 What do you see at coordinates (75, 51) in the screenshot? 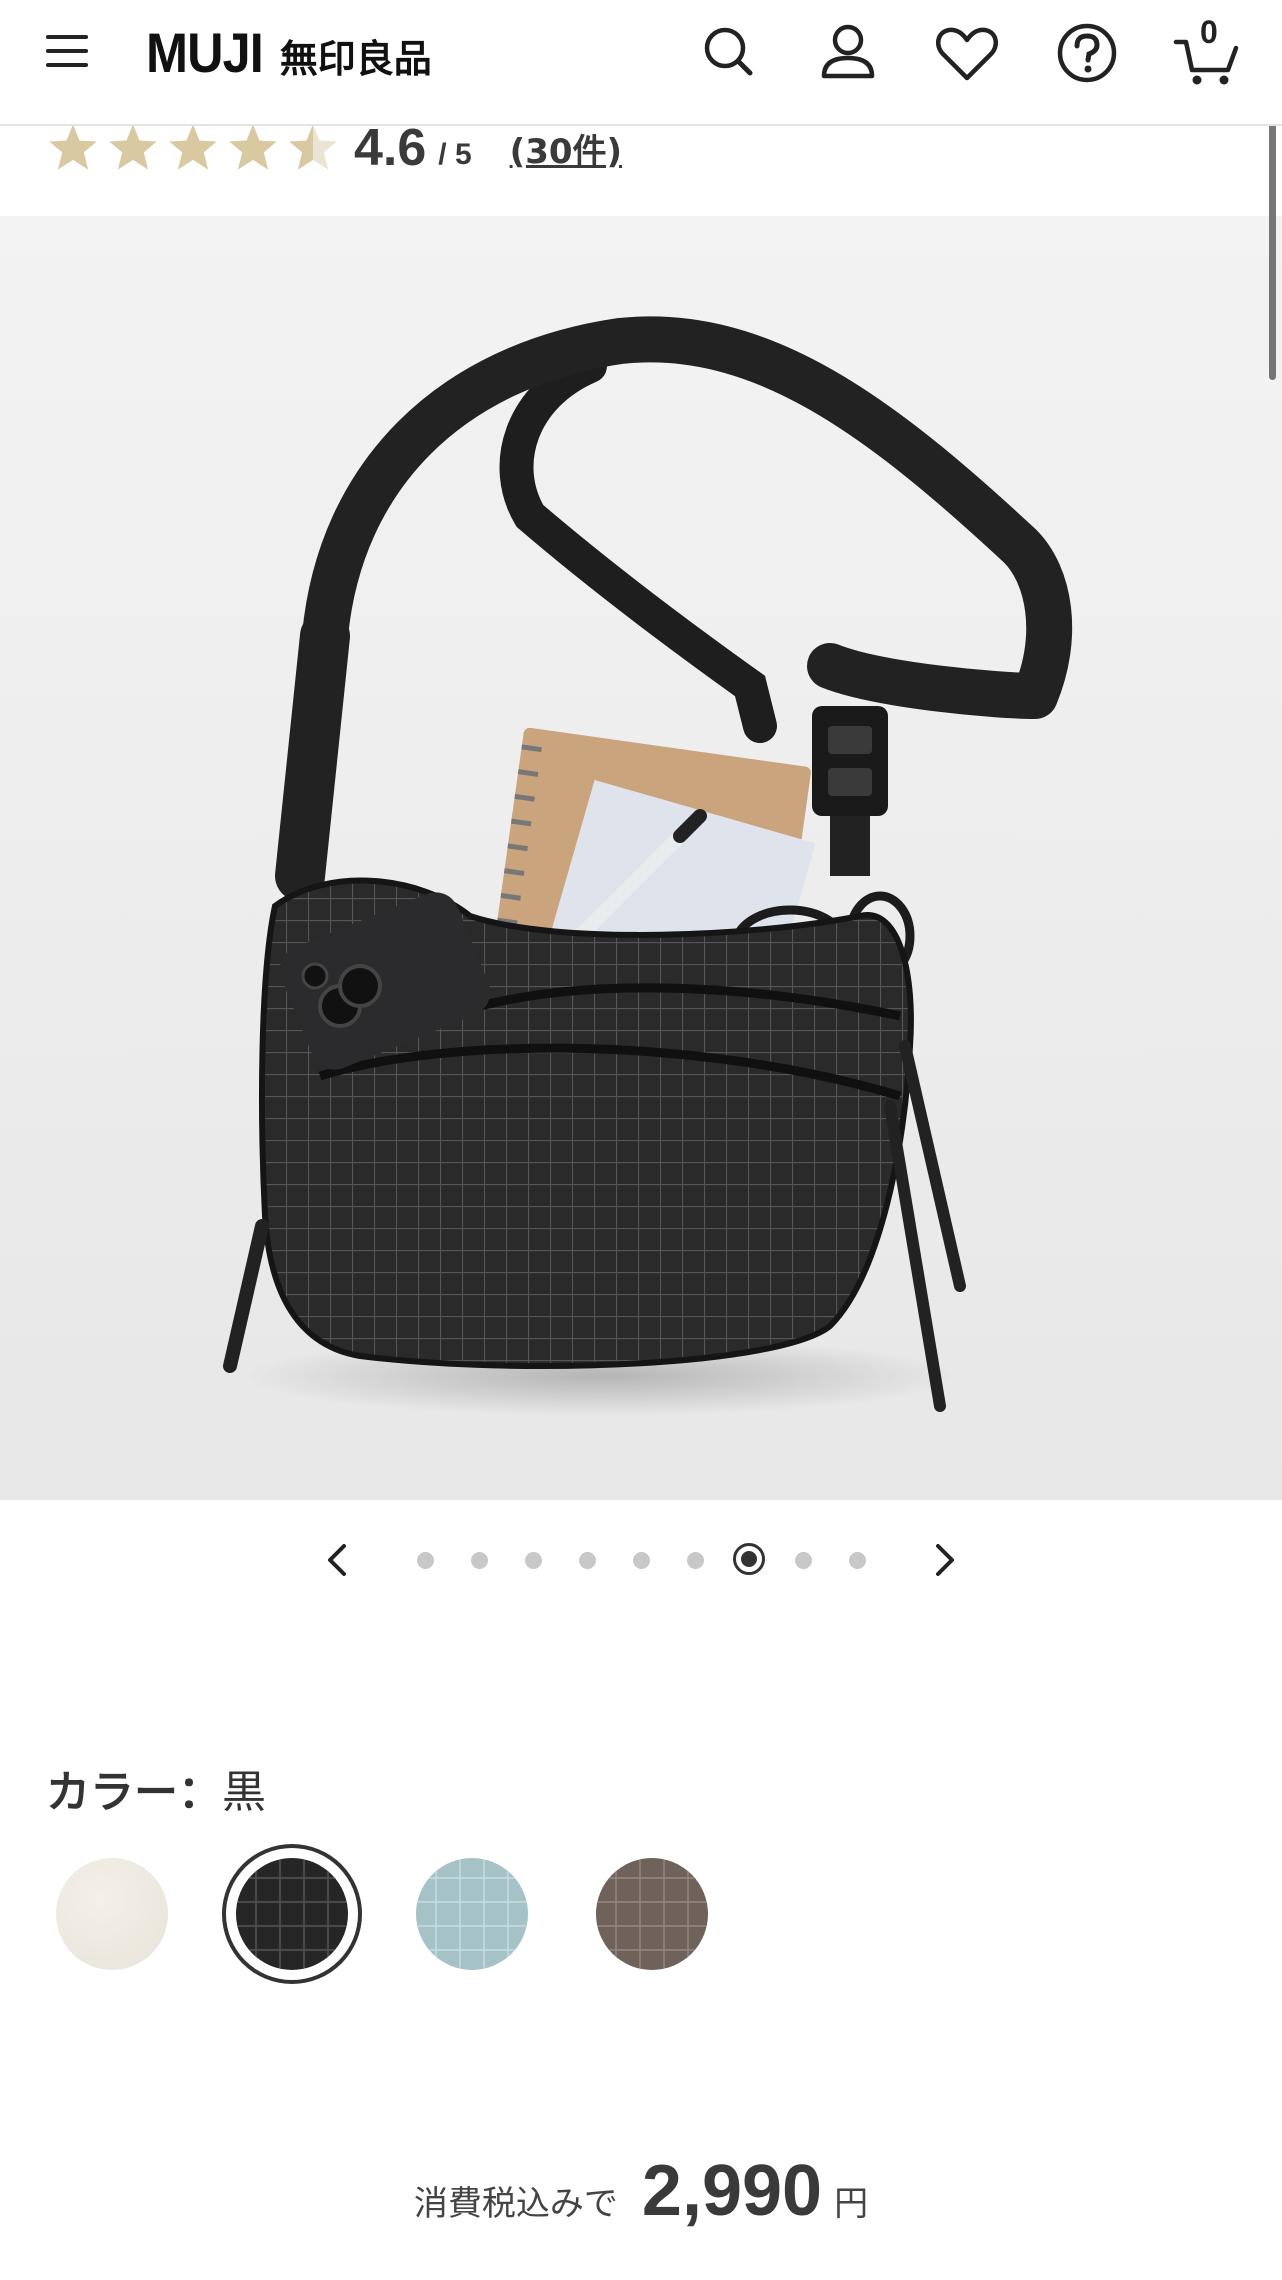
I see `menu-icon` at bounding box center [75, 51].